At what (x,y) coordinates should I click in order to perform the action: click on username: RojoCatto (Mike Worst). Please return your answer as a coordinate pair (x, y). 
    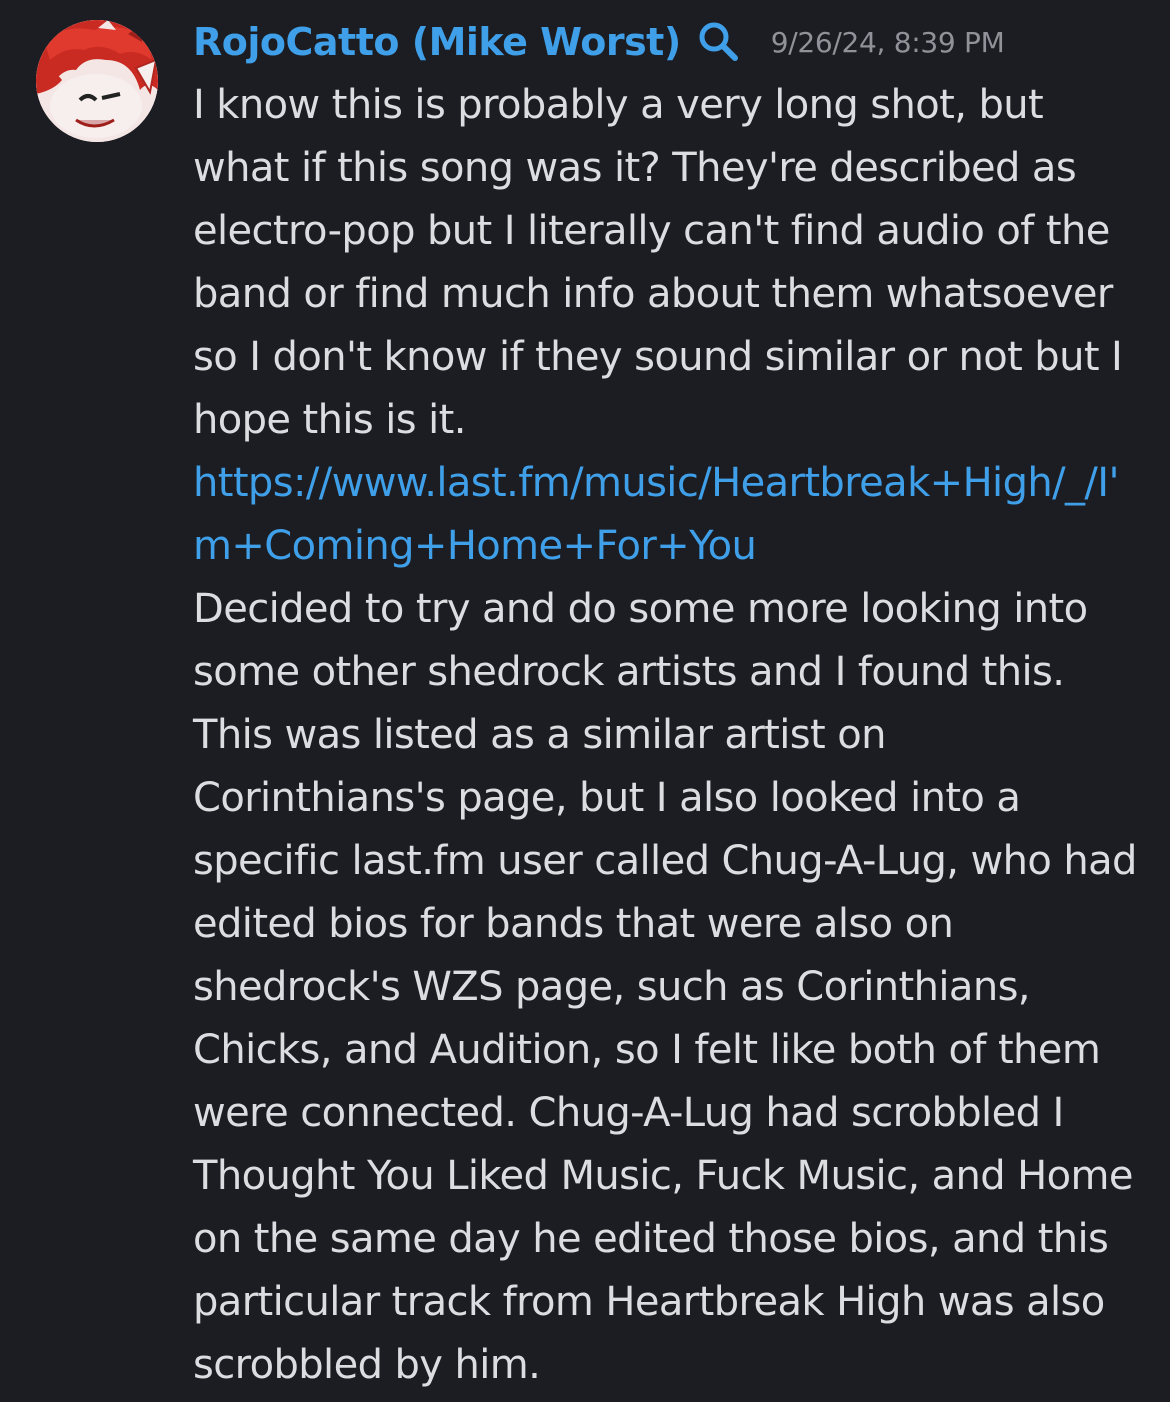
    Looking at the image, I should click on (437, 42).